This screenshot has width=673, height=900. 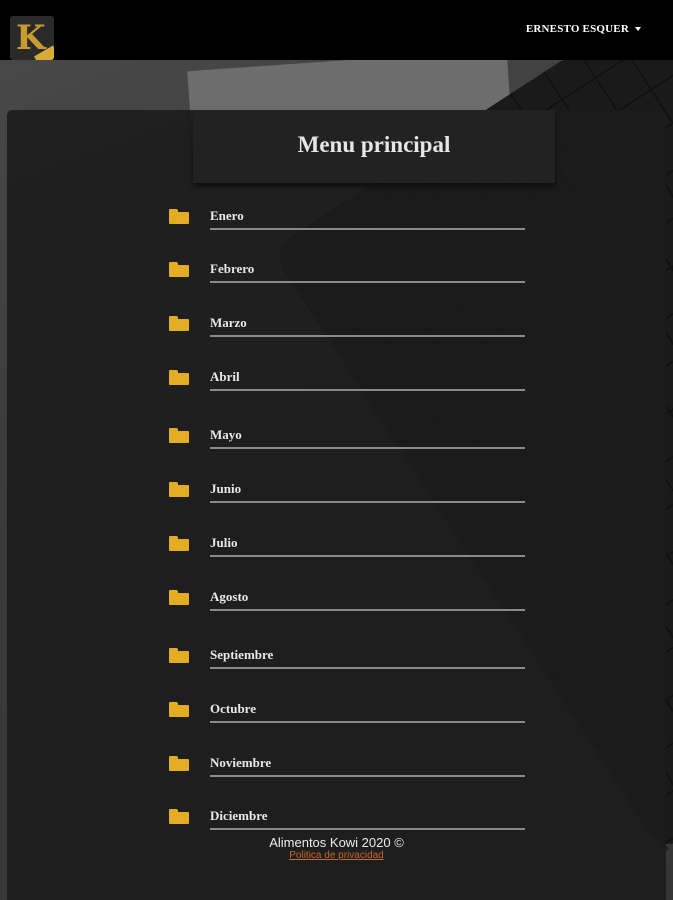 I want to click on month-label: Febrero, so click(x=232, y=268).